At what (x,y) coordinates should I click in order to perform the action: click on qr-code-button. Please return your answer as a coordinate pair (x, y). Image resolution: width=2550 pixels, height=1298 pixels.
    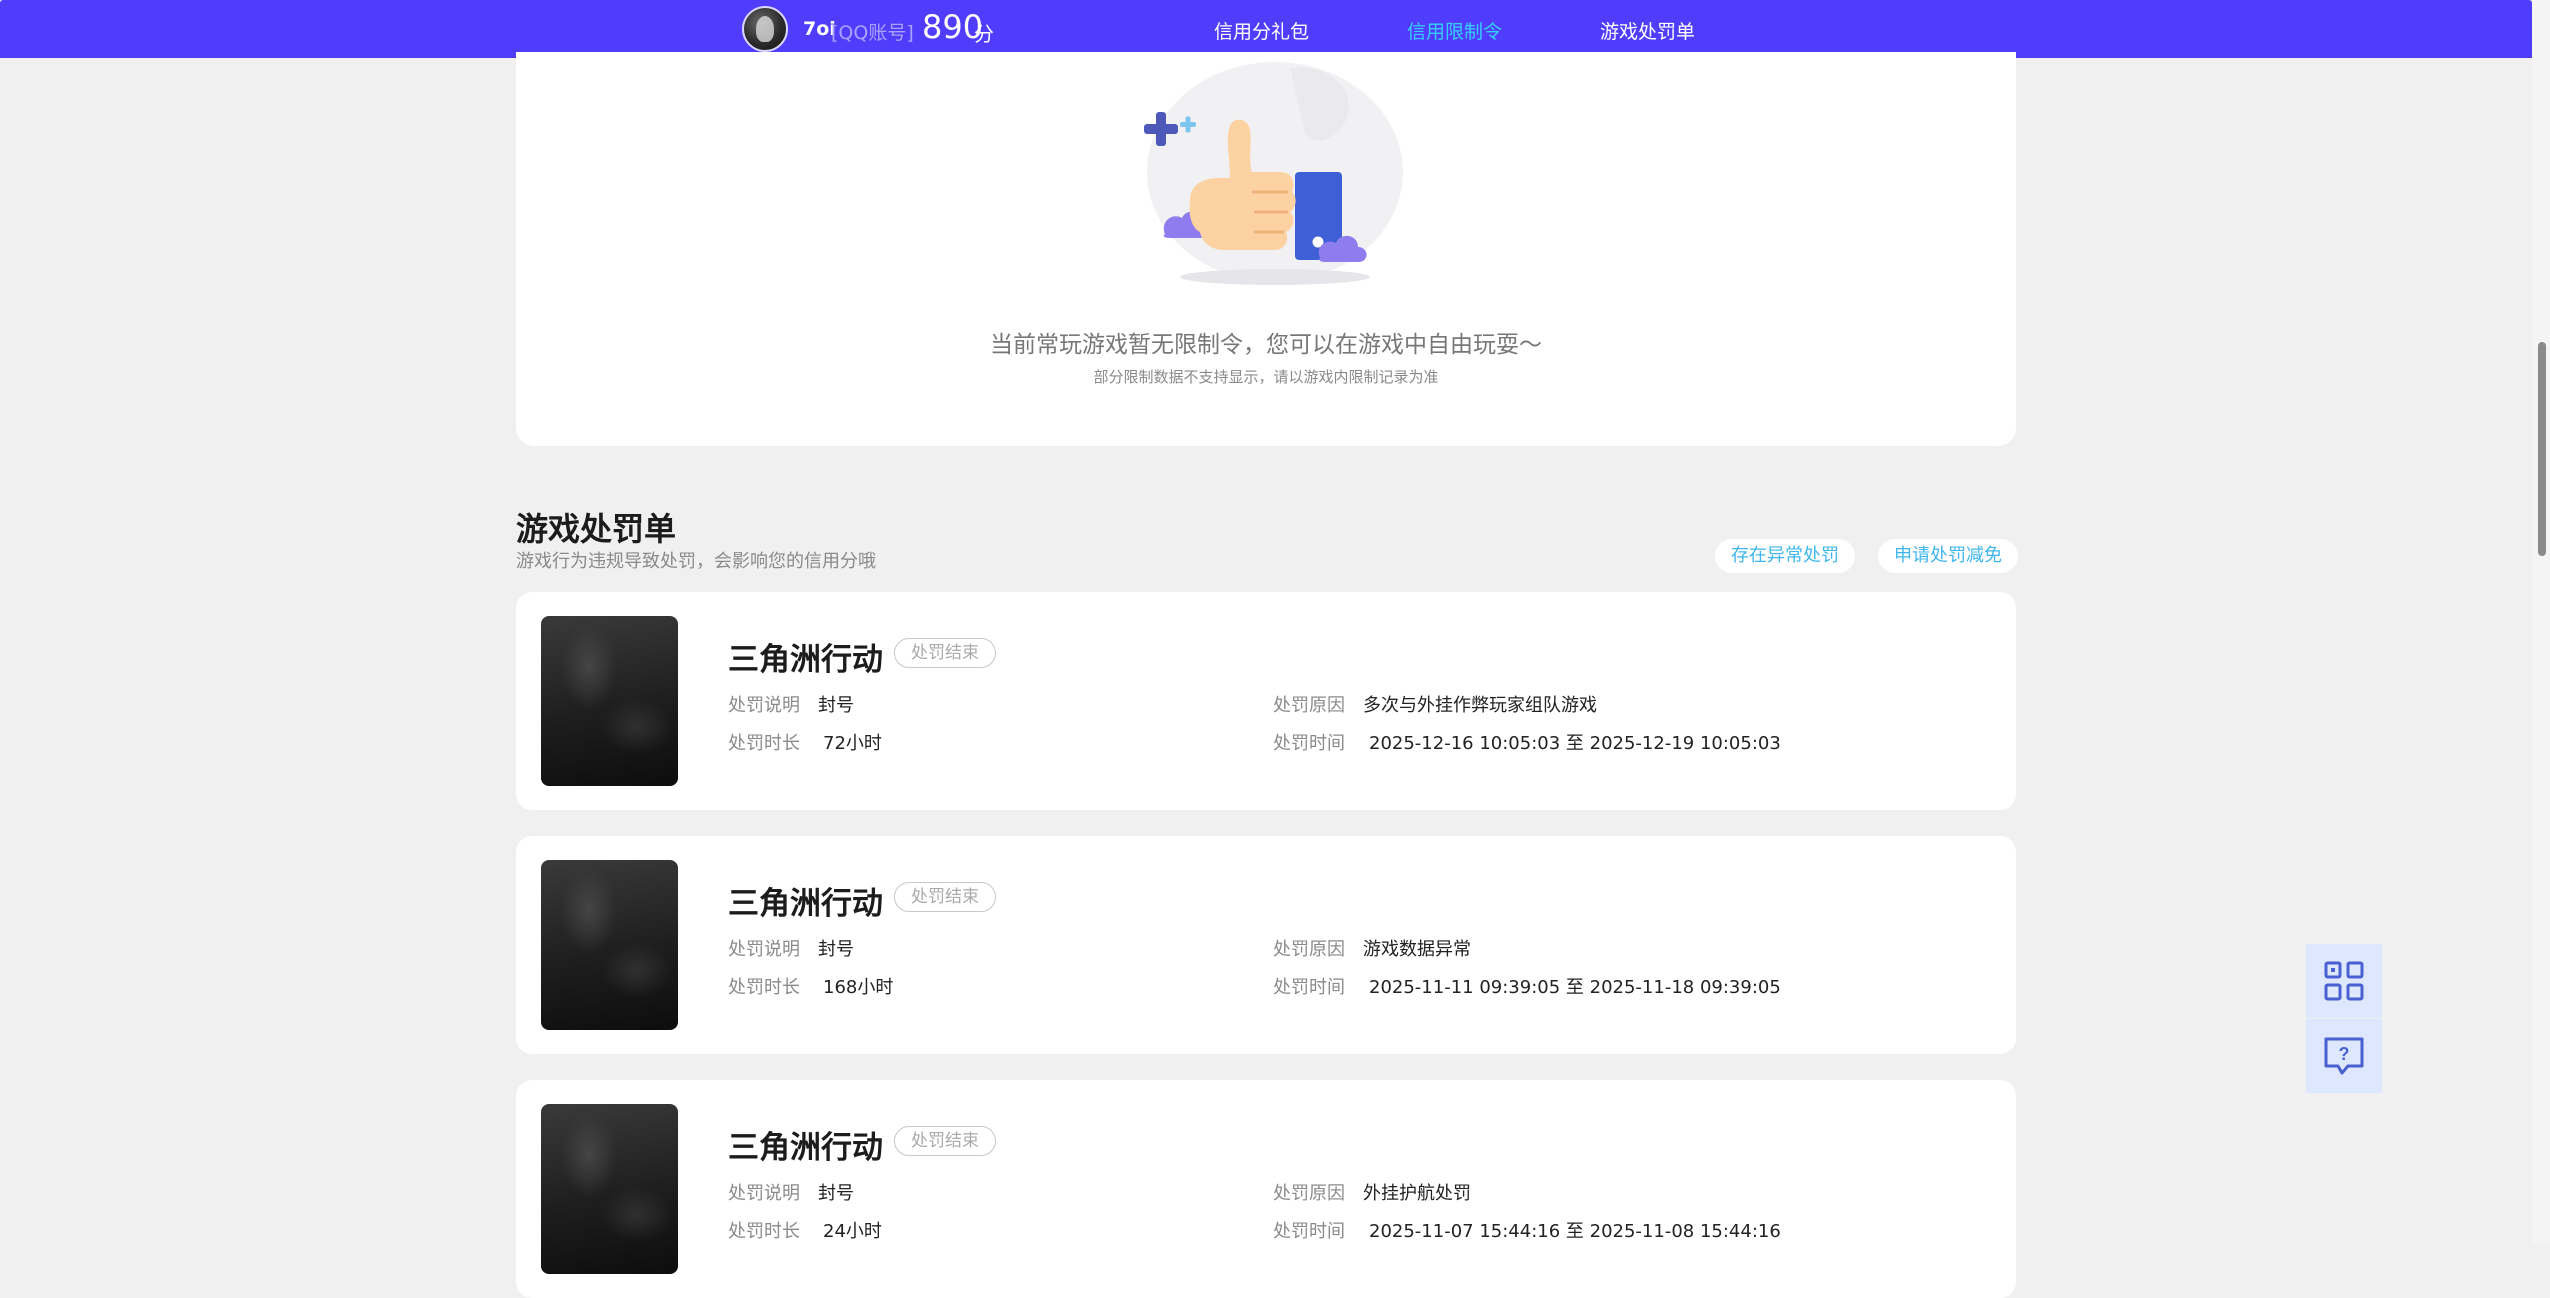
    Looking at the image, I should click on (2344, 981).